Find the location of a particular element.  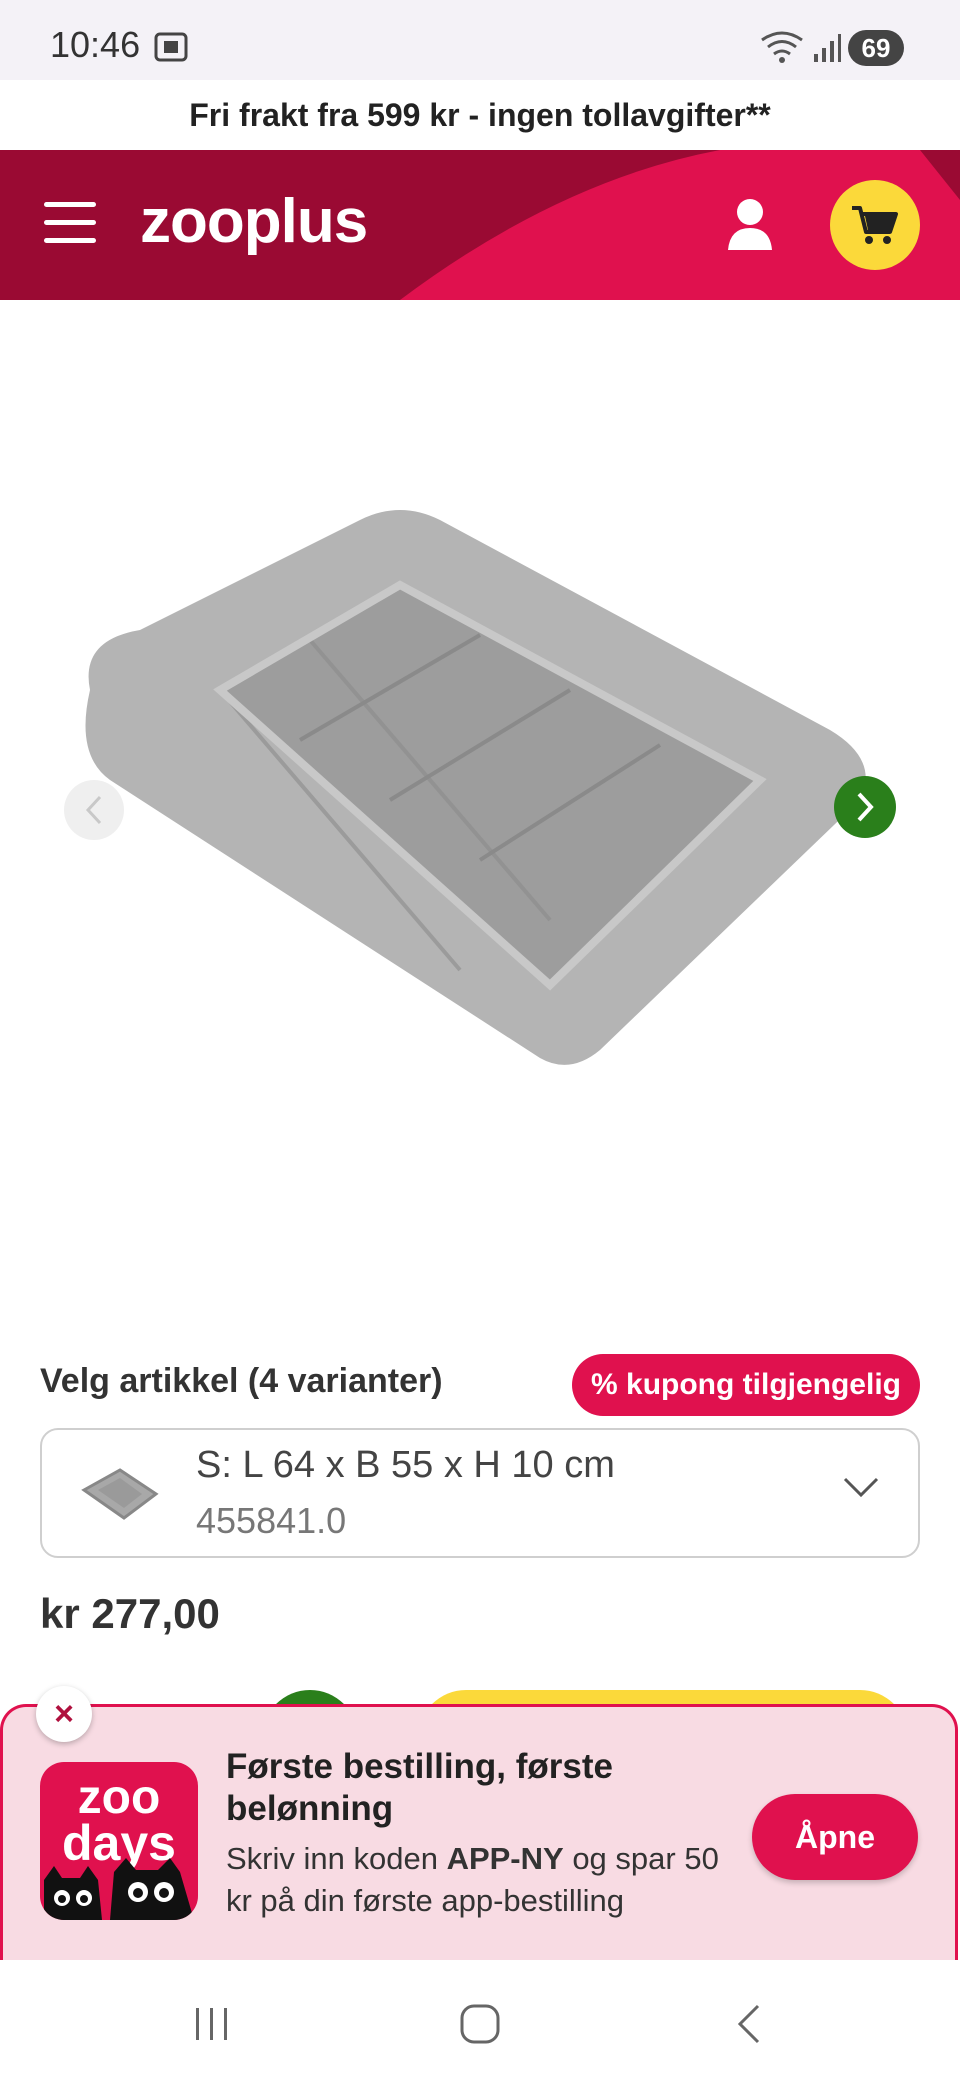

chevron-right-icon is located at coordinates (865, 807).